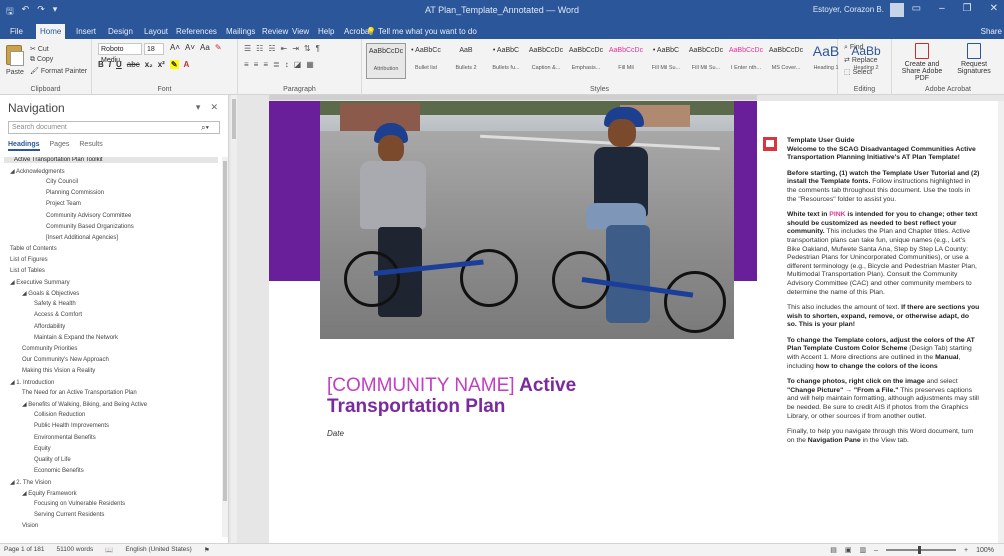 This screenshot has height=556, width=1004. I want to click on minimize-icon: –, so click(942, 8).